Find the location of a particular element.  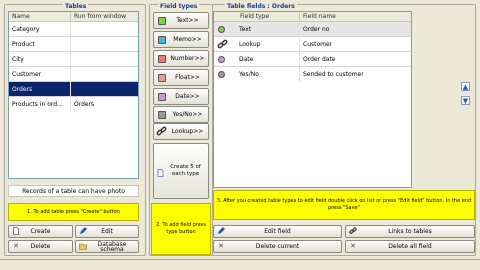

create-five-button: Create 5 of each type is located at coordinates (181, 171).